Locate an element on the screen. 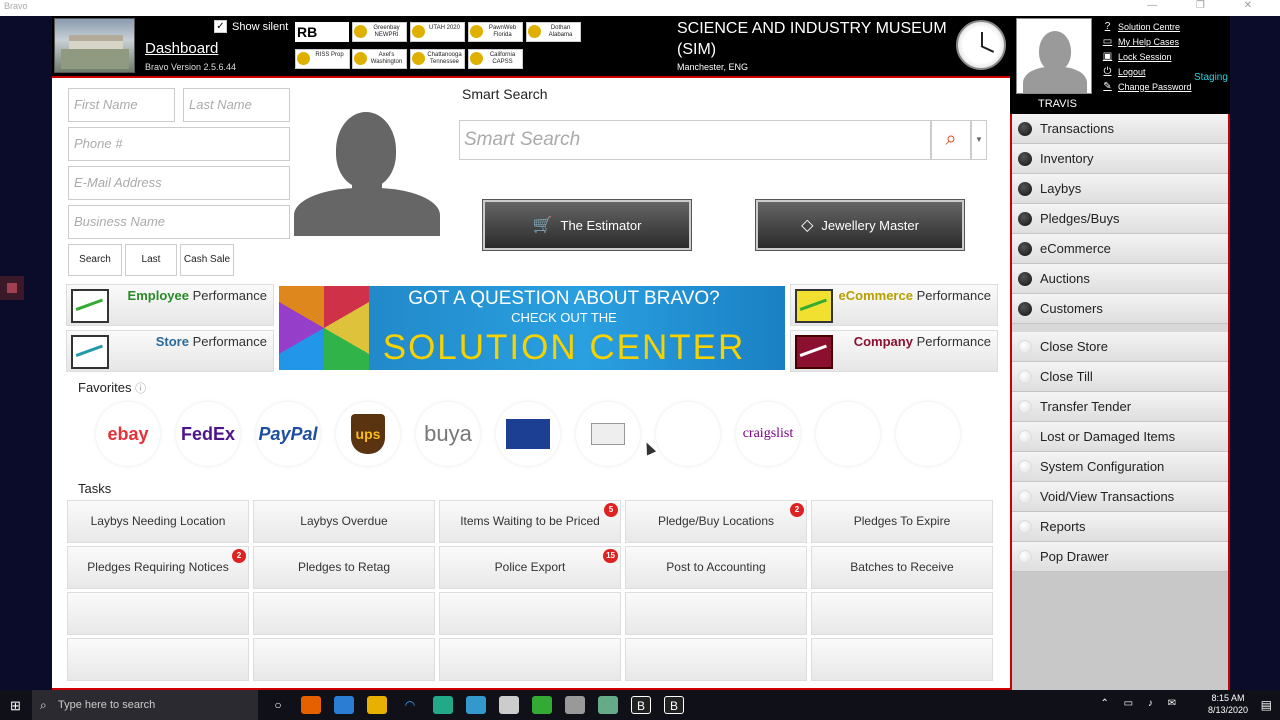  task-pledges-to-retag: Pledges to Retag is located at coordinates (344, 567).